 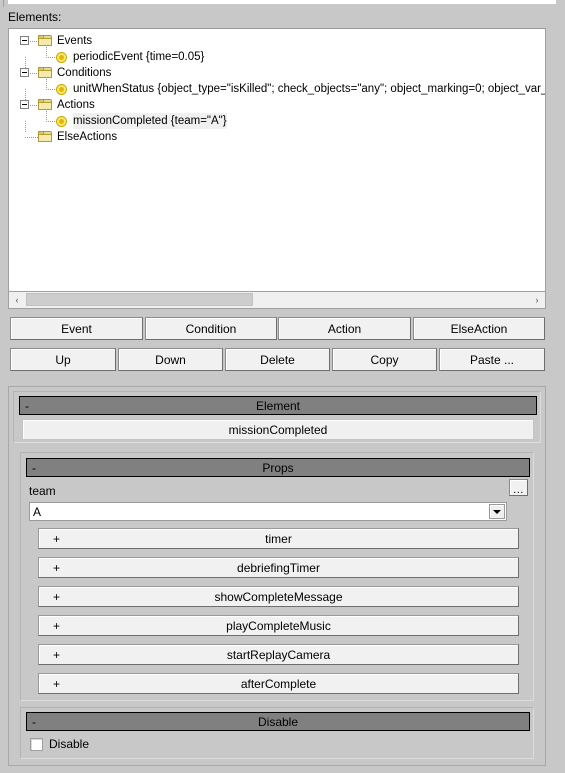 I want to click on window-frame-top, so click(x=282, y=3).